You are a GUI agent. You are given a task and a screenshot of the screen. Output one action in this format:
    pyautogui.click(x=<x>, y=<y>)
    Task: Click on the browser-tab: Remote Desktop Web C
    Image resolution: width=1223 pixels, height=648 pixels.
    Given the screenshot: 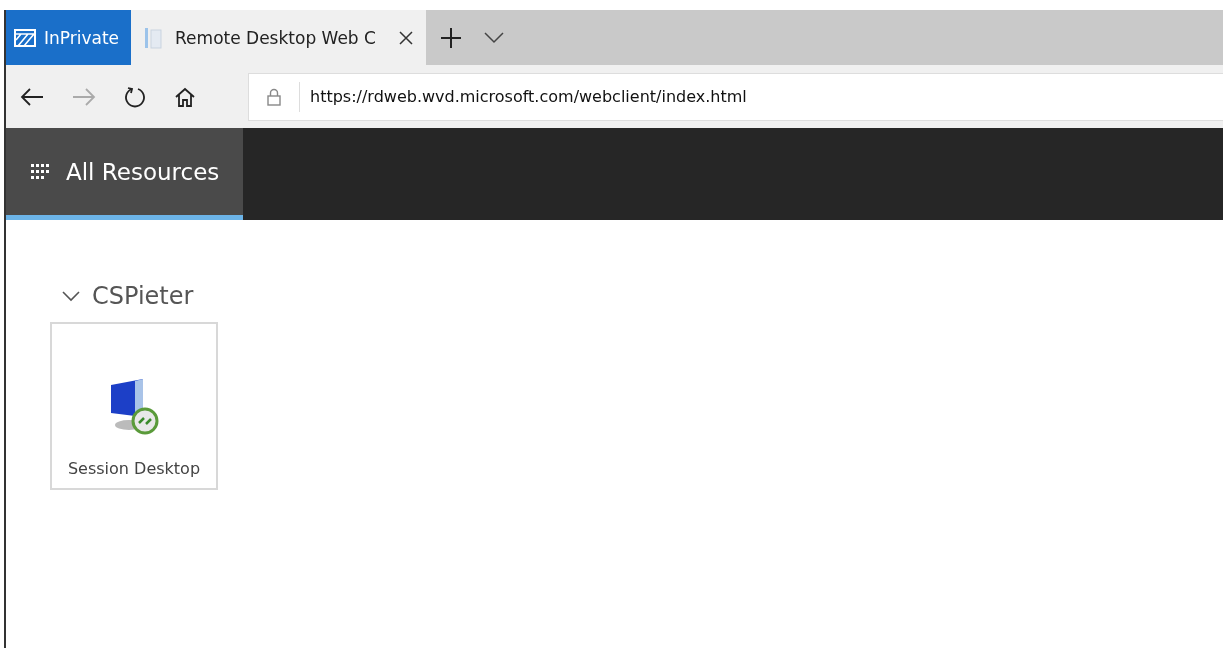 What is the action you would take?
    pyautogui.click(x=279, y=37)
    